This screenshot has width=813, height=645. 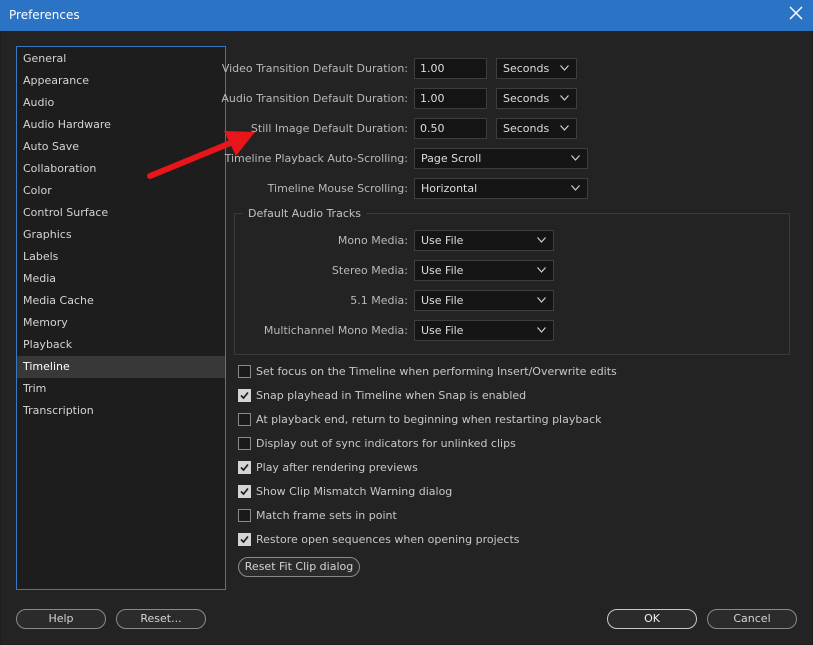 What do you see at coordinates (121, 301) in the screenshot?
I see `category-item: Media Cache` at bounding box center [121, 301].